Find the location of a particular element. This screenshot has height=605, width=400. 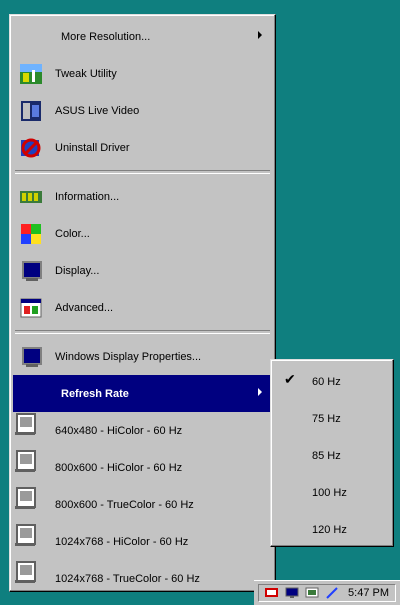

submenu-item-100hz: 100 Hz is located at coordinates (332, 492).